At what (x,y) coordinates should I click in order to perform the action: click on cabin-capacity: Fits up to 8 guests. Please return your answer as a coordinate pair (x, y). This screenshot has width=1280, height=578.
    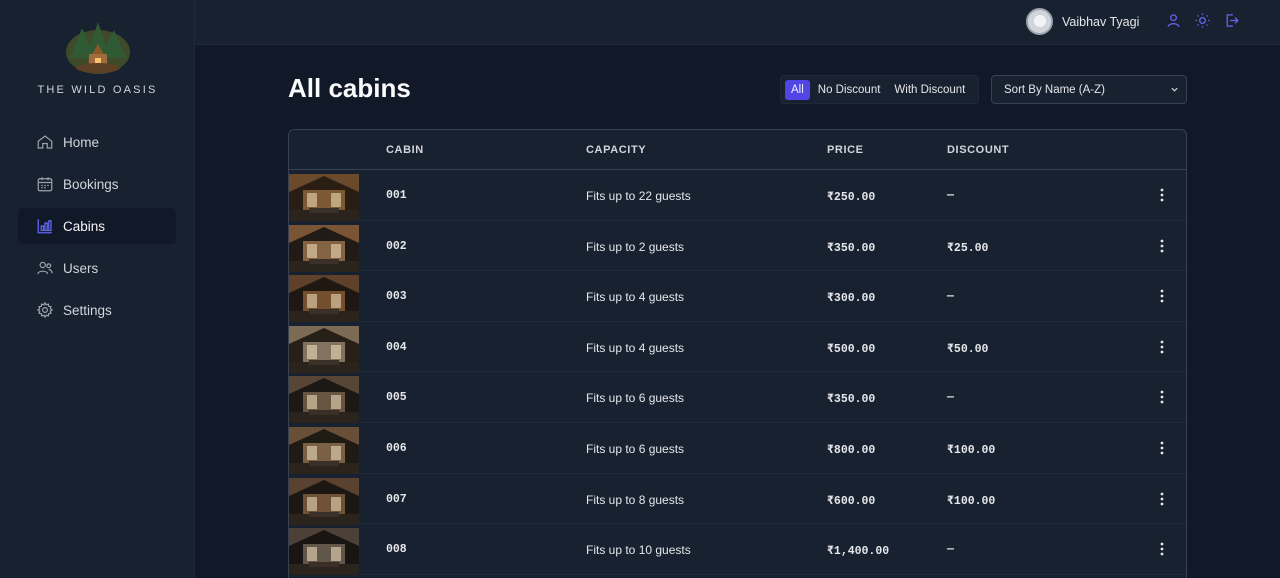
    Looking at the image, I should click on (635, 499).